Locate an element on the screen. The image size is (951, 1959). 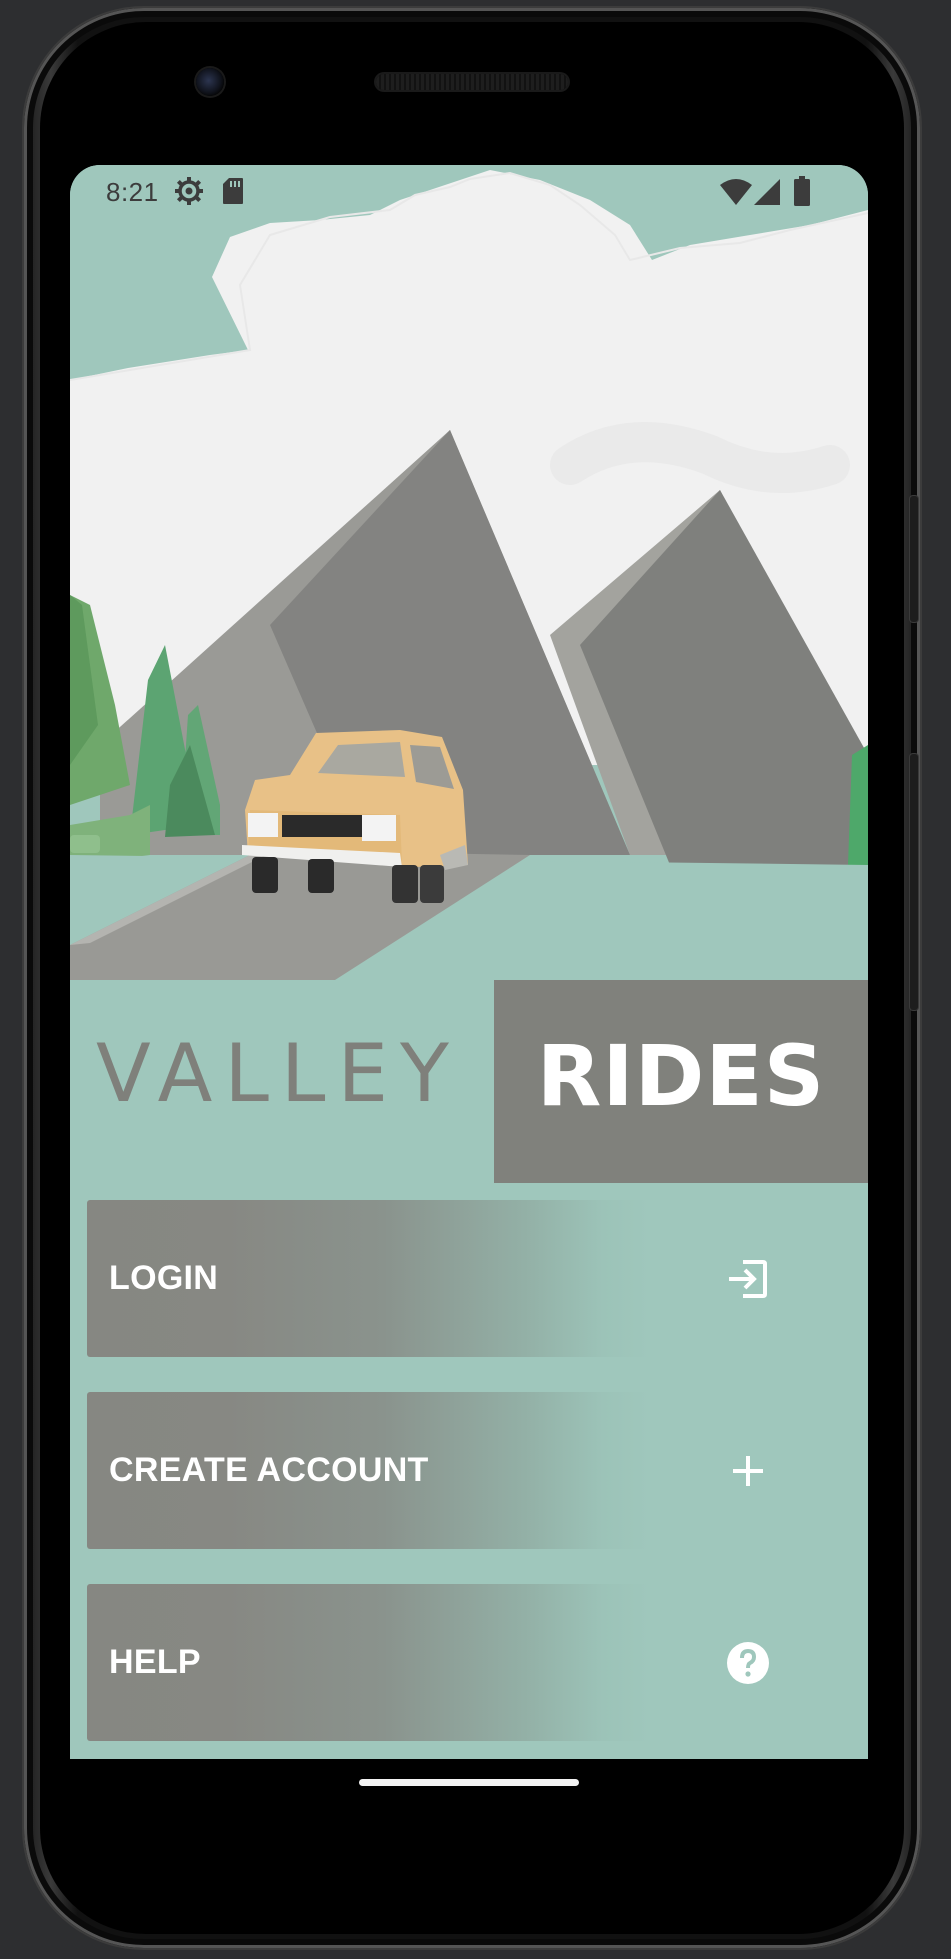
status-time: 8:21 is located at coordinates (132, 192).